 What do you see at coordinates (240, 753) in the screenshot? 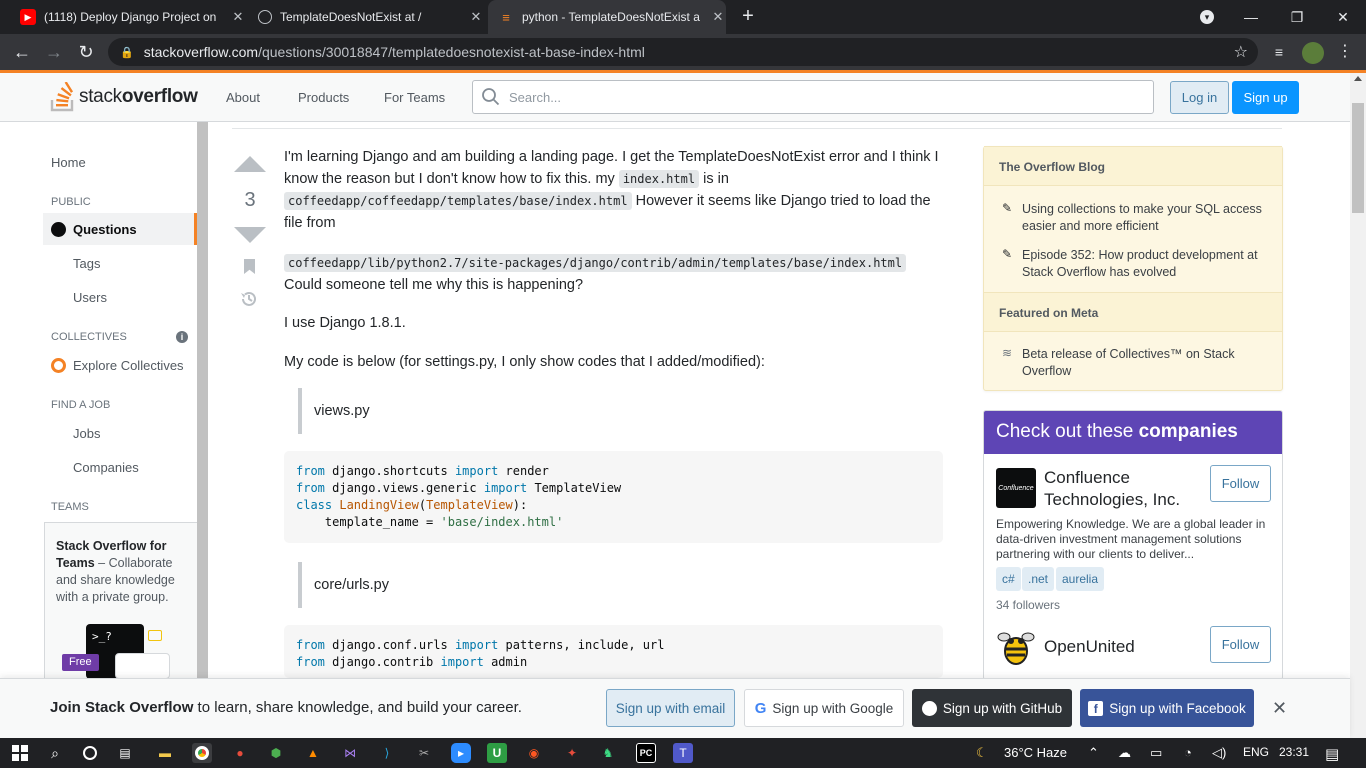
I see `app-icon-1: ●` at bounding box center [240, 753].